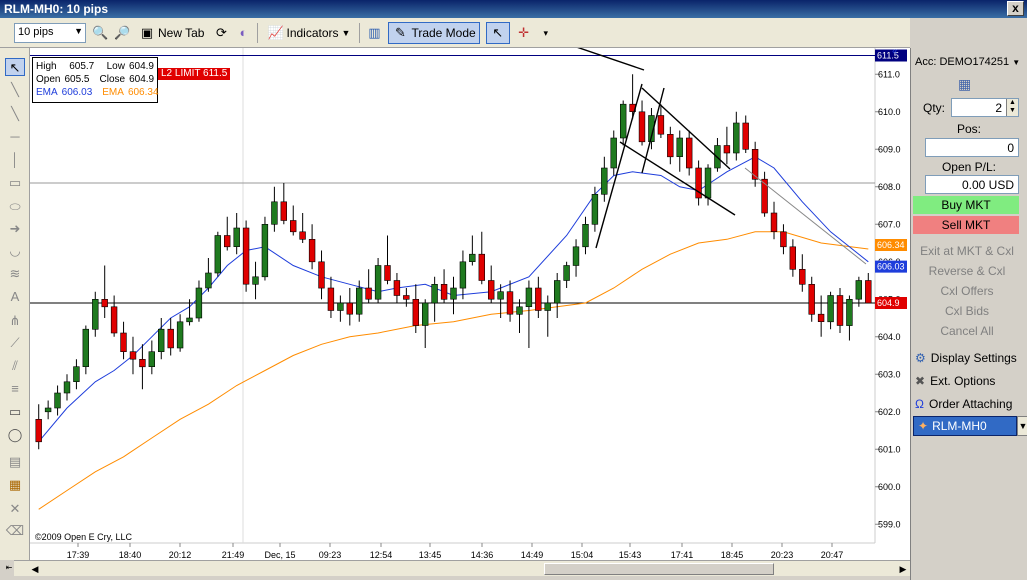 This screenshot has width=1027, height=580. I want to click on zoom-in-icon: 🔍, so click(100, 33).